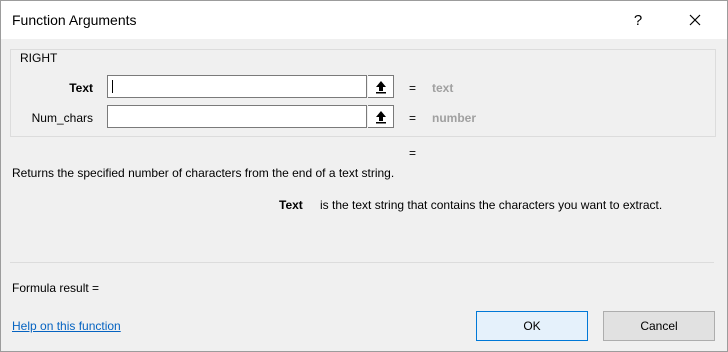 The image size is (728, 352). I want to click on num-chars-arg-label: Num_chars, so click(62, 118).